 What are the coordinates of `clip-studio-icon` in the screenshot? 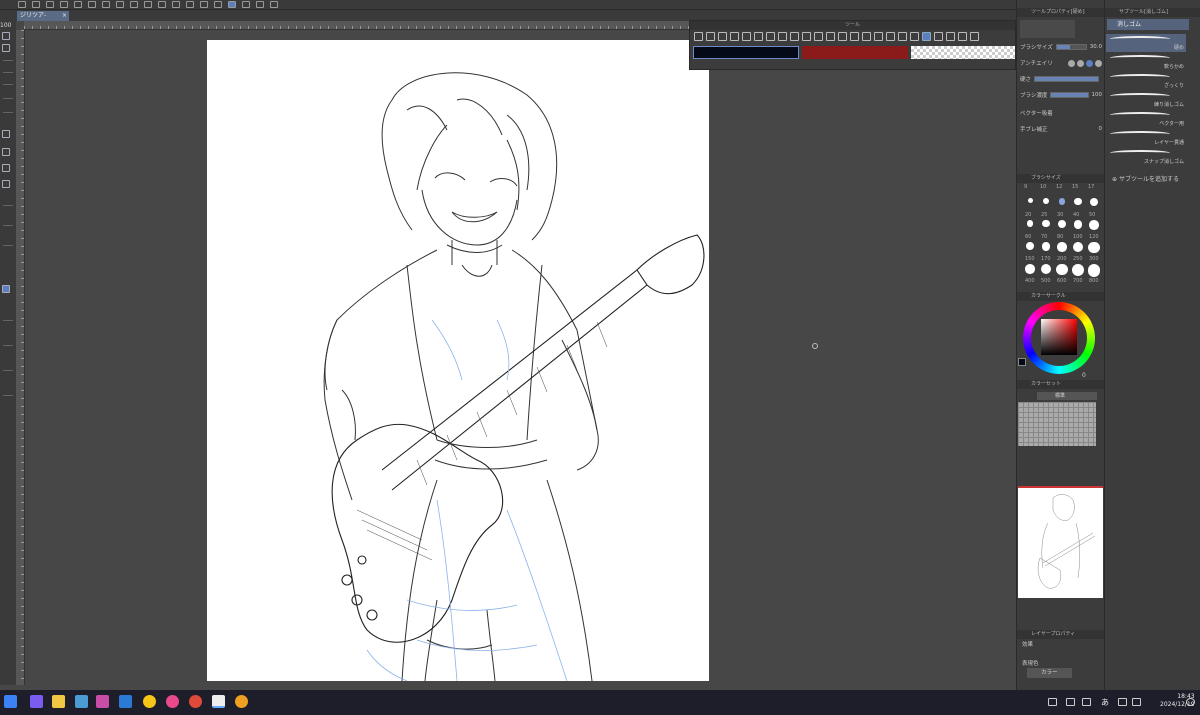 It's located at (218, 701).